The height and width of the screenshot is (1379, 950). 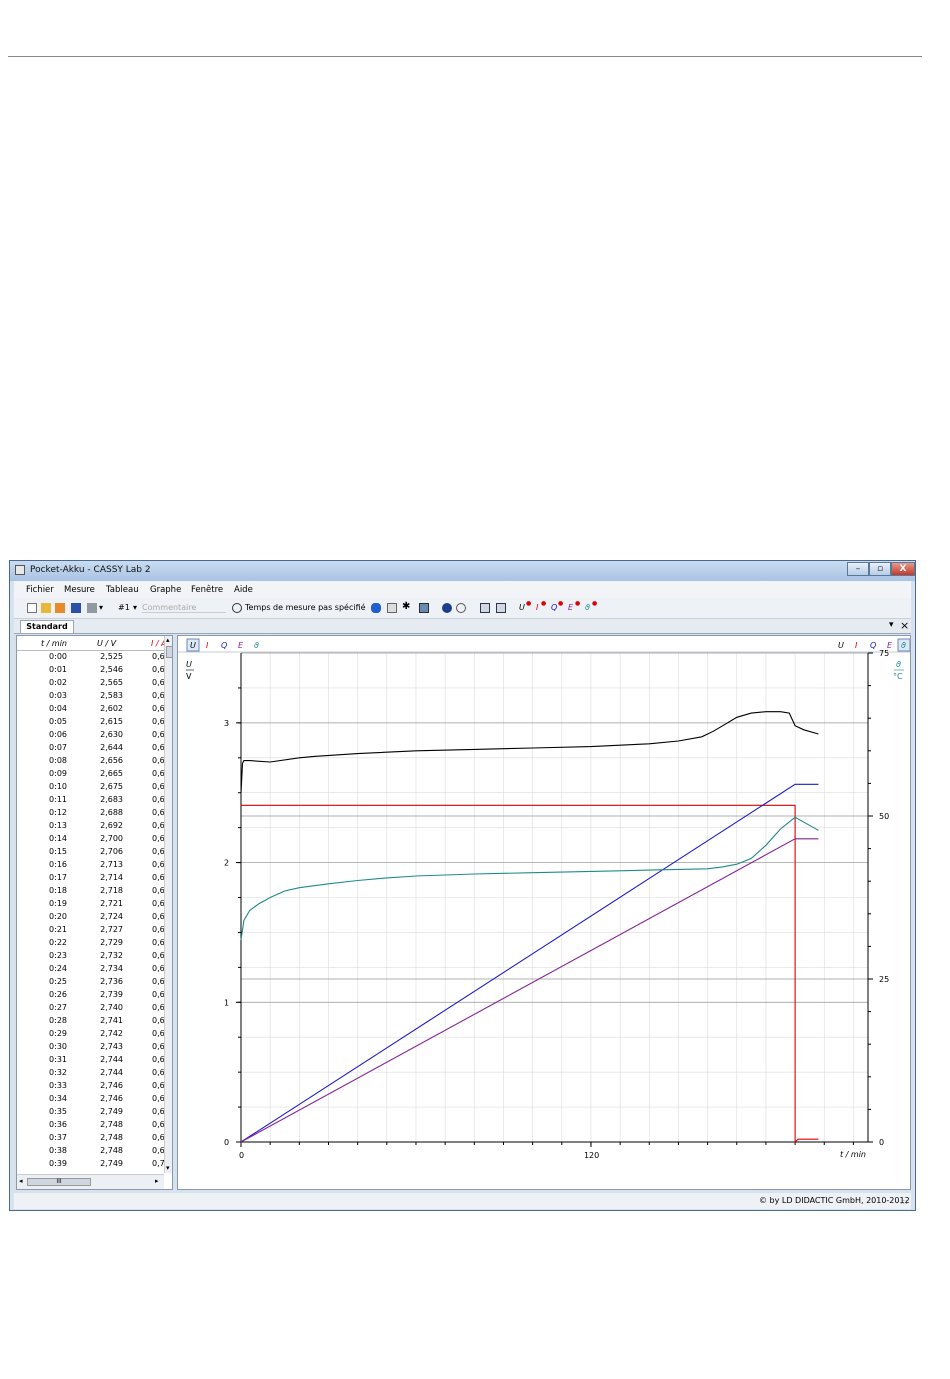 What do you see at coordinates (47, 626) in the screenshot?
I see `tab-standard: Standard` at bounding box center [47, 626].